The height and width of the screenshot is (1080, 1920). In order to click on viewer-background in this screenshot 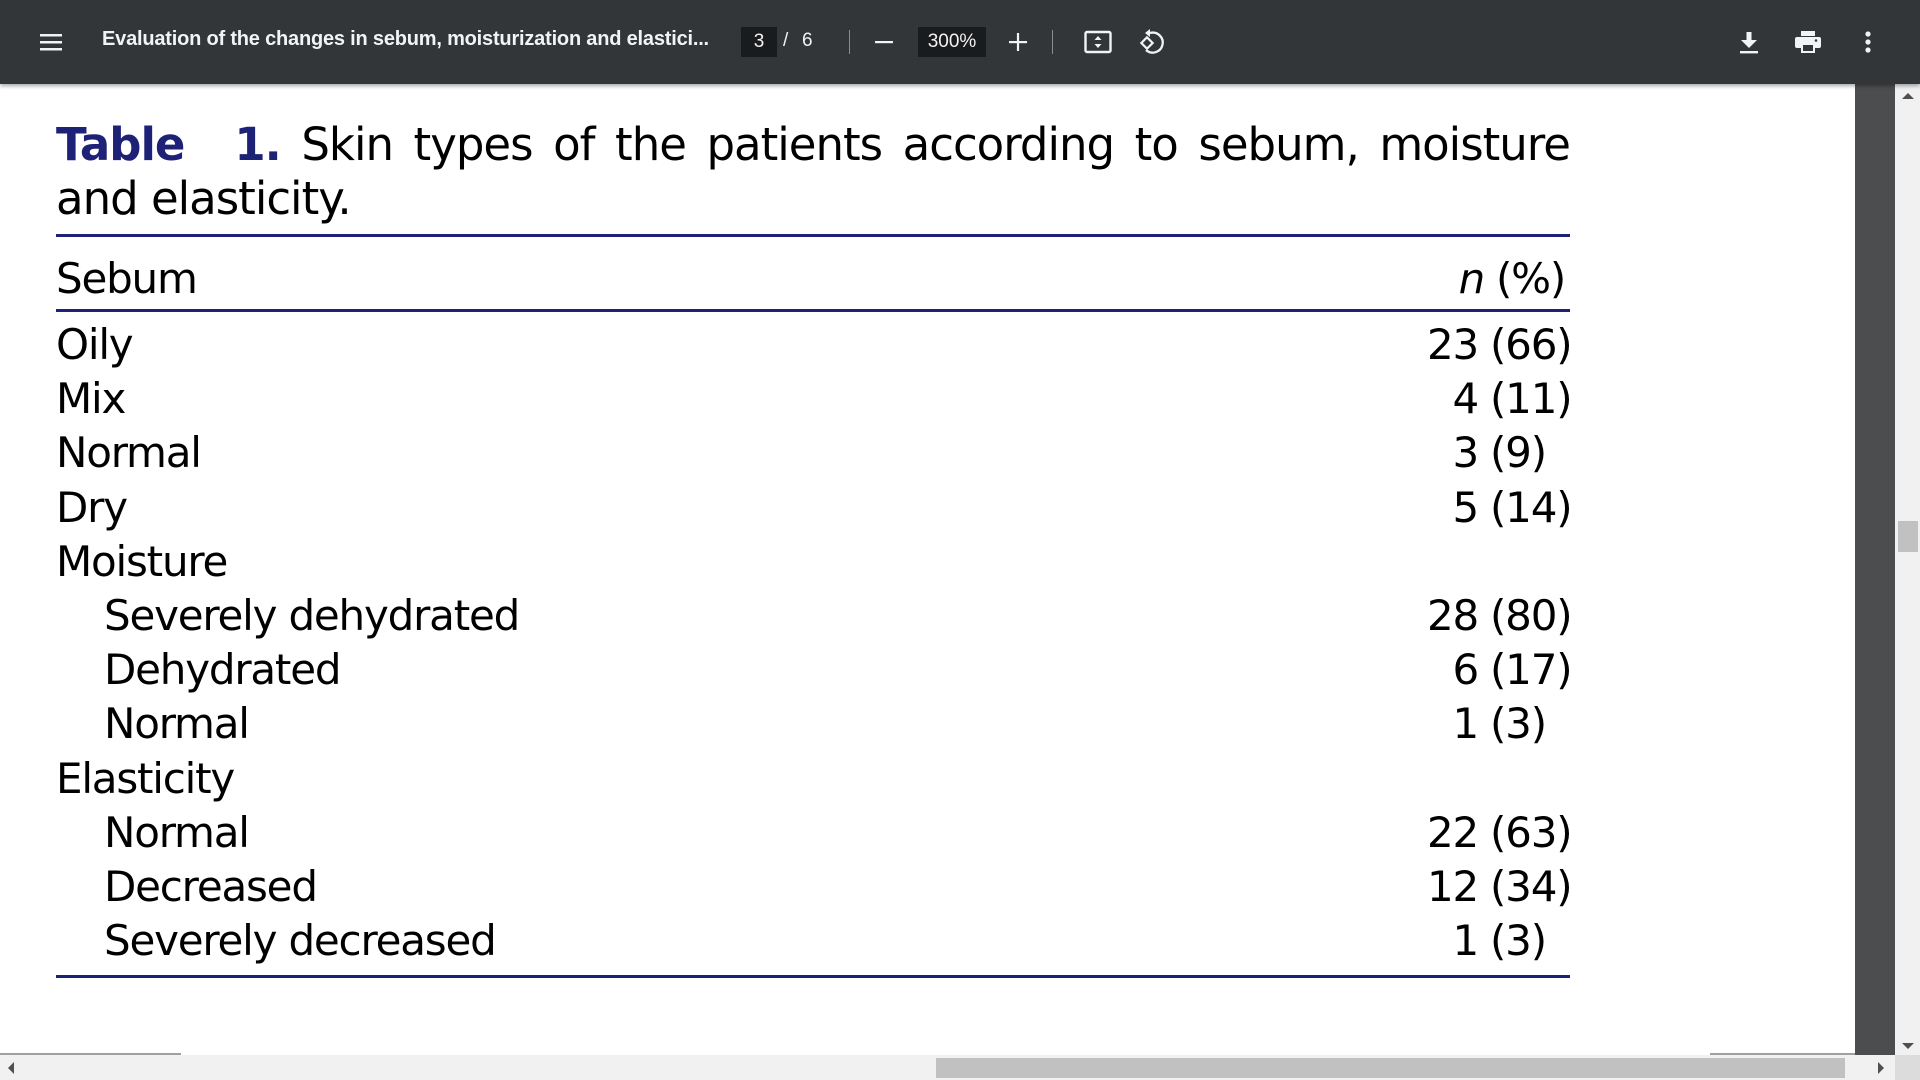, I will do `click(1875, 569)`.